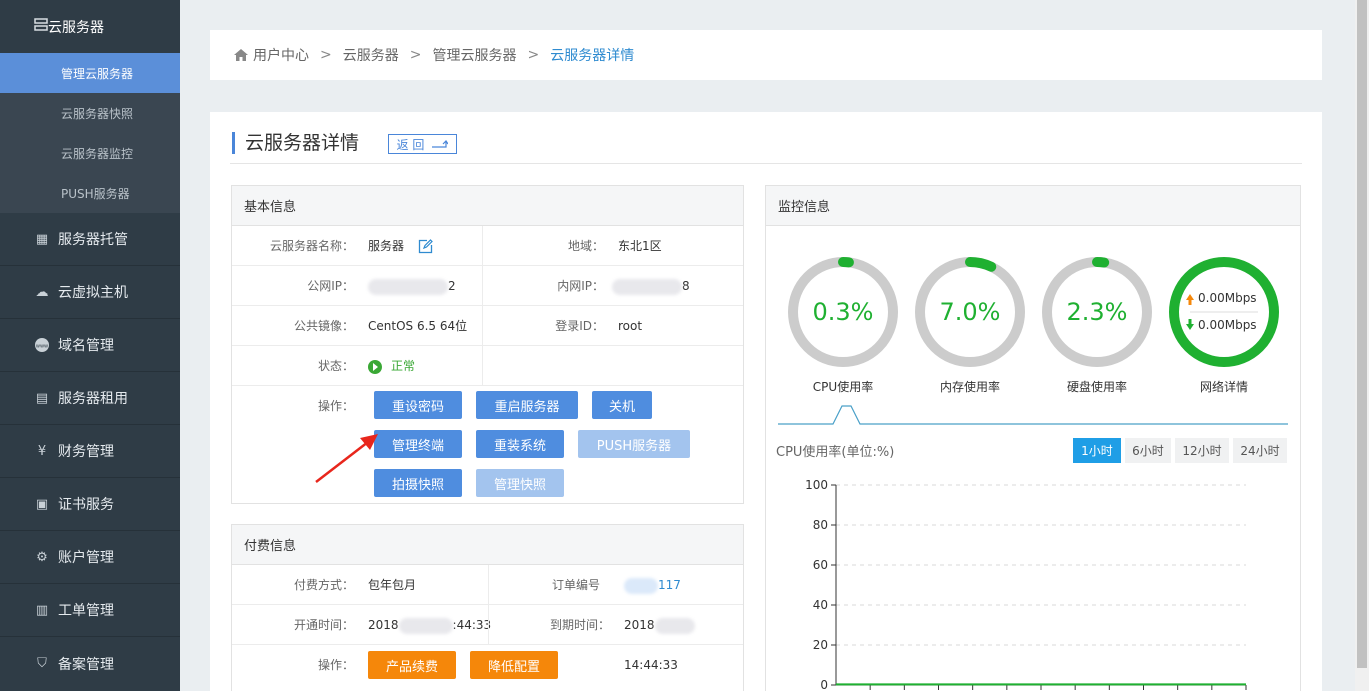  I want to click on order-label: 订单编号, so click(575, 585).